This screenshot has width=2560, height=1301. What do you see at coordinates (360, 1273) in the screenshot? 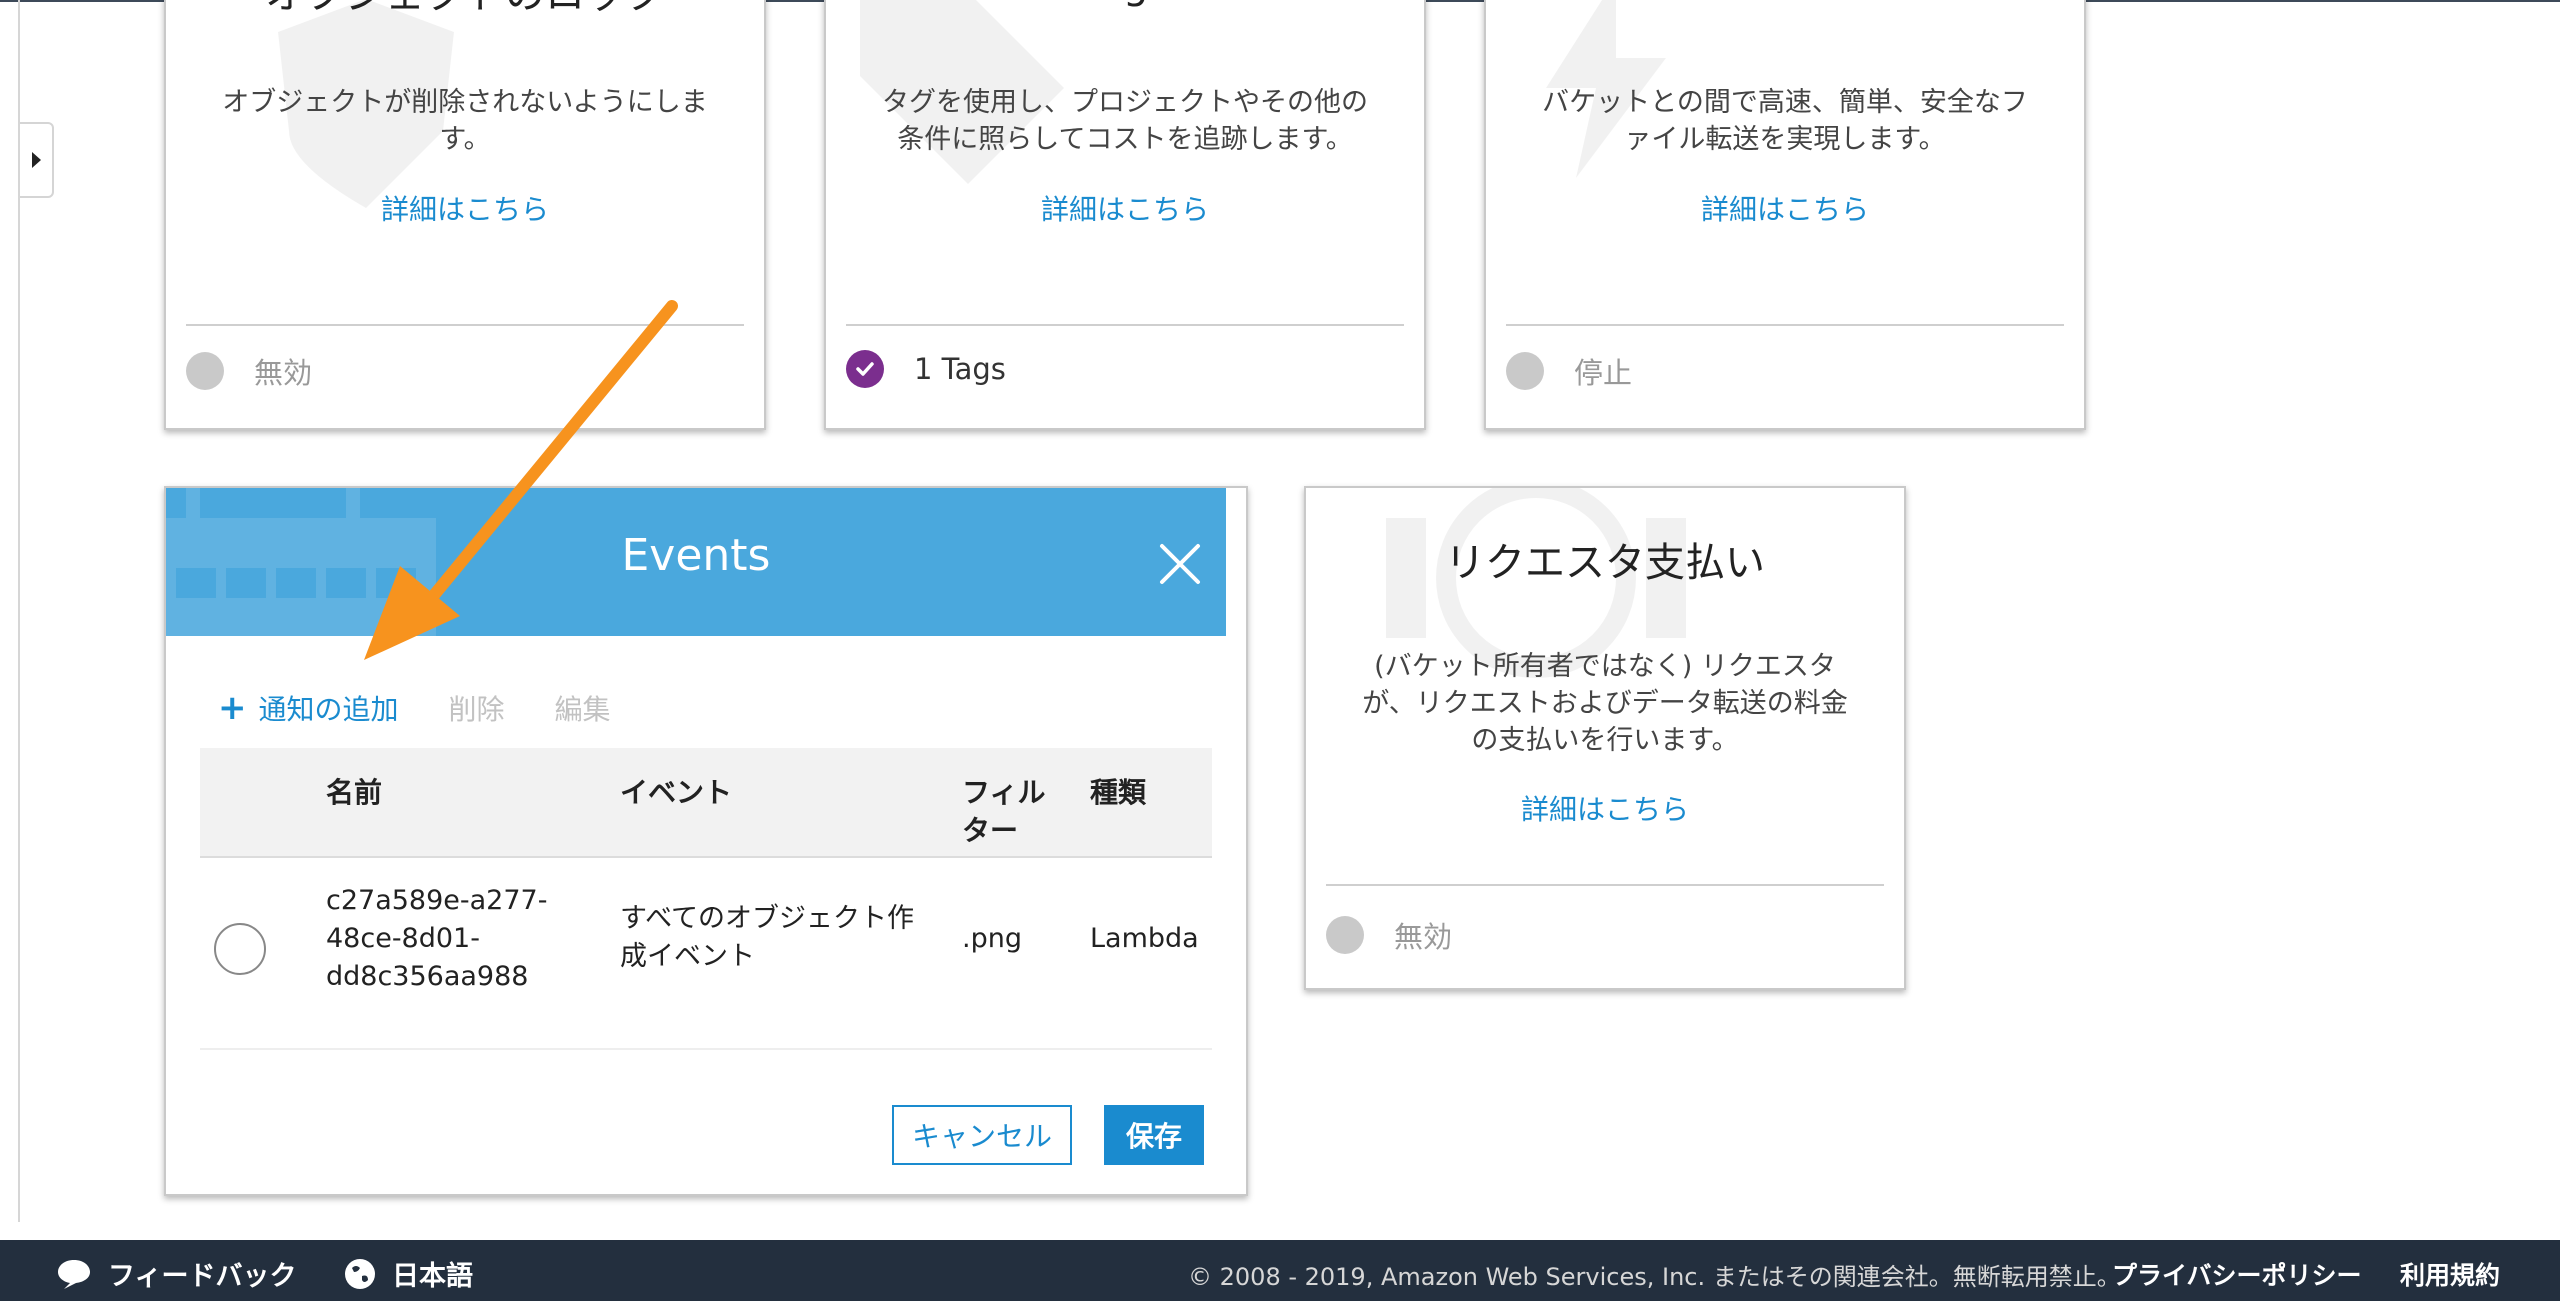
I see `globe-icon` at bounding box center [360, 1273].